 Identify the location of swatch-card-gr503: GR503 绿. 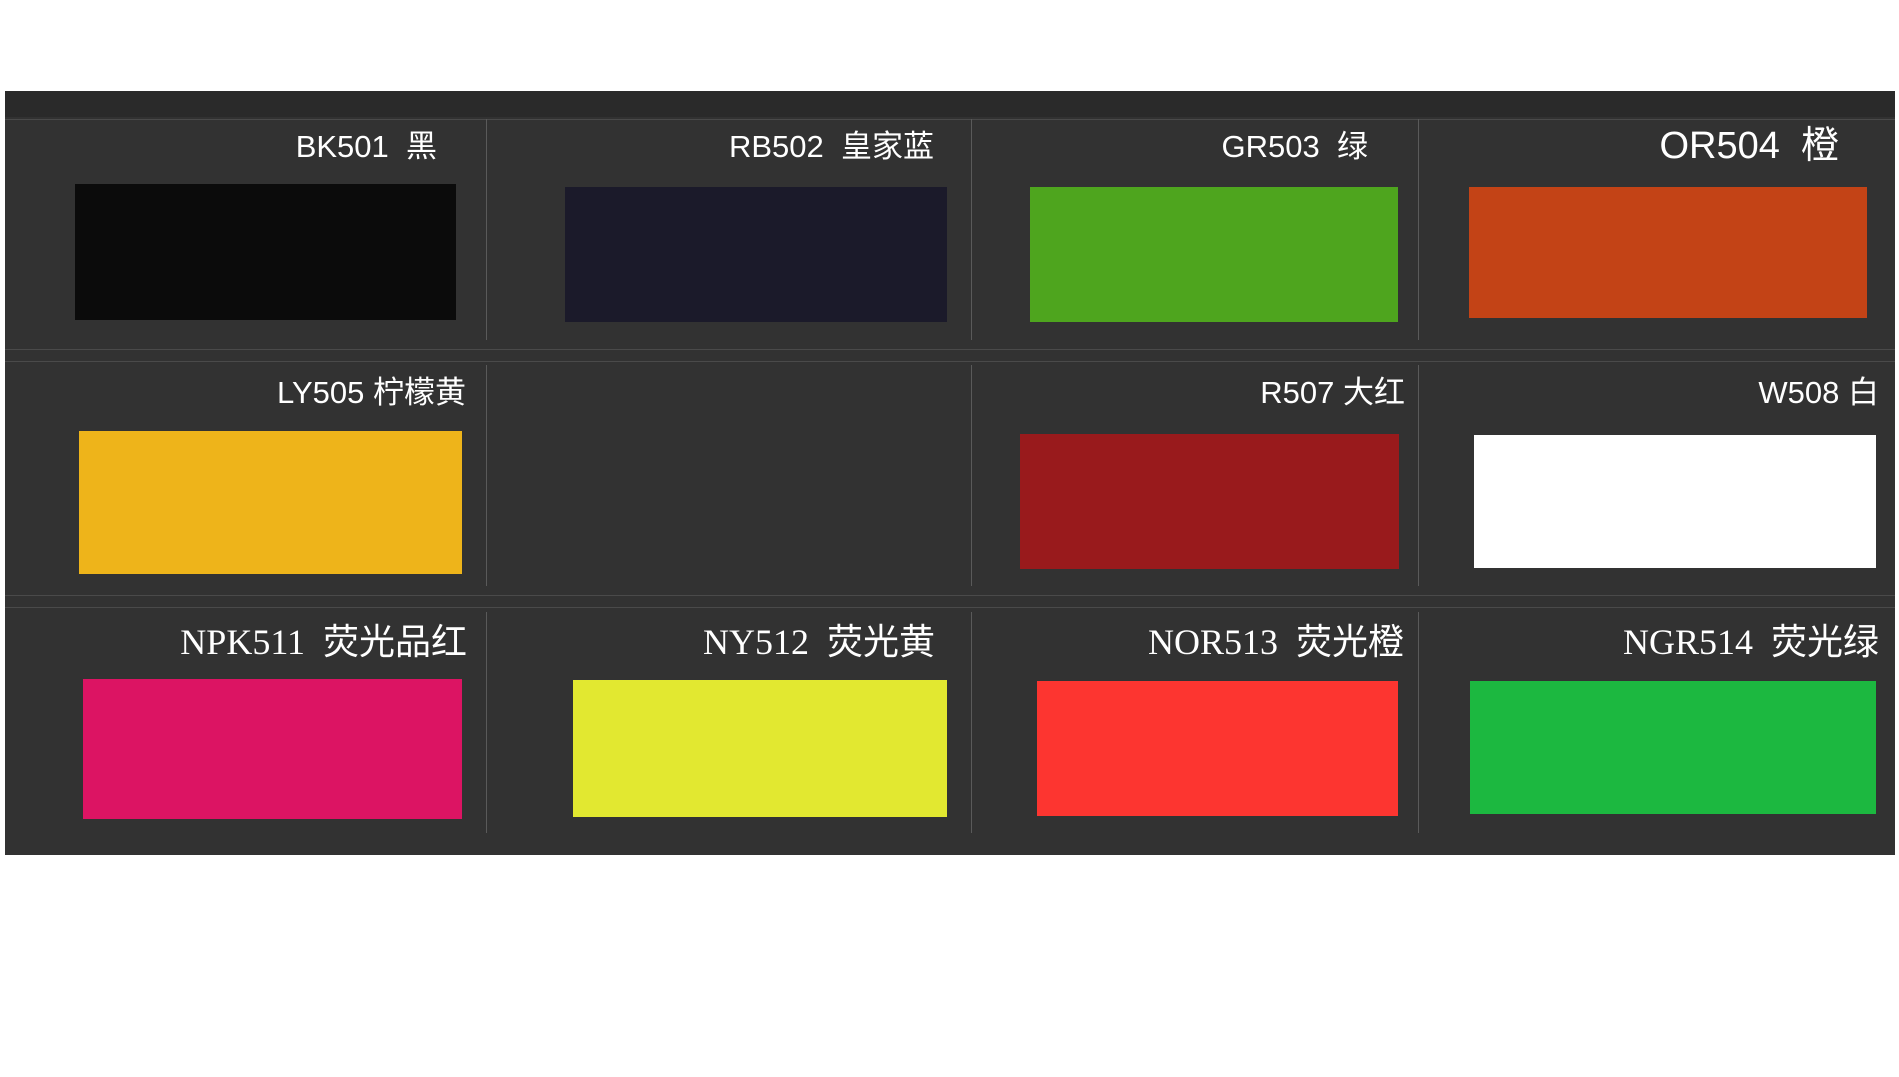
(1195, 233).